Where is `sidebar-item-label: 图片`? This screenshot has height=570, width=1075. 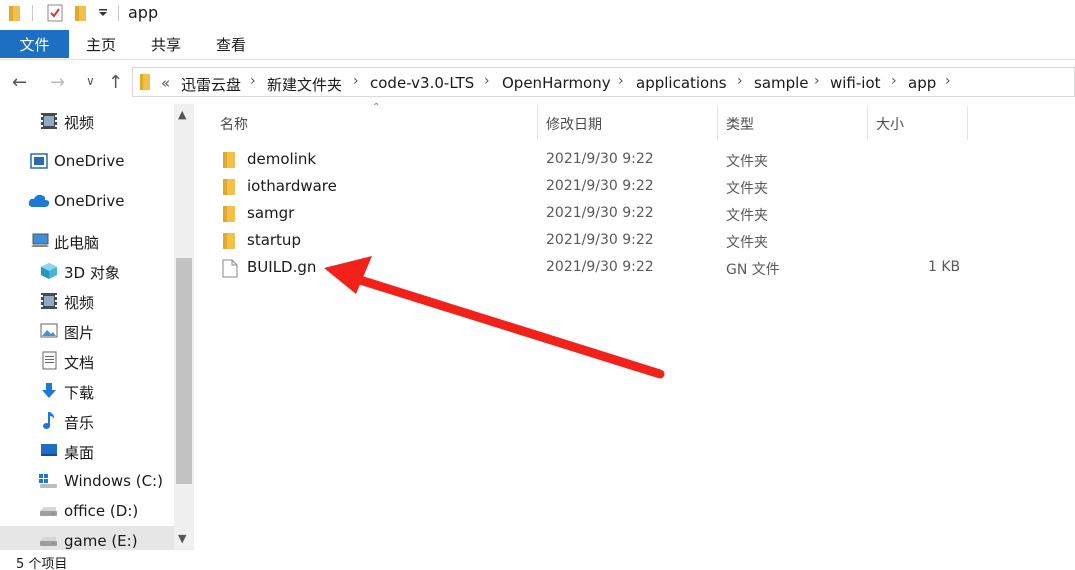
sidebar-item-label: 图片 is located at coordinates (79, 333).